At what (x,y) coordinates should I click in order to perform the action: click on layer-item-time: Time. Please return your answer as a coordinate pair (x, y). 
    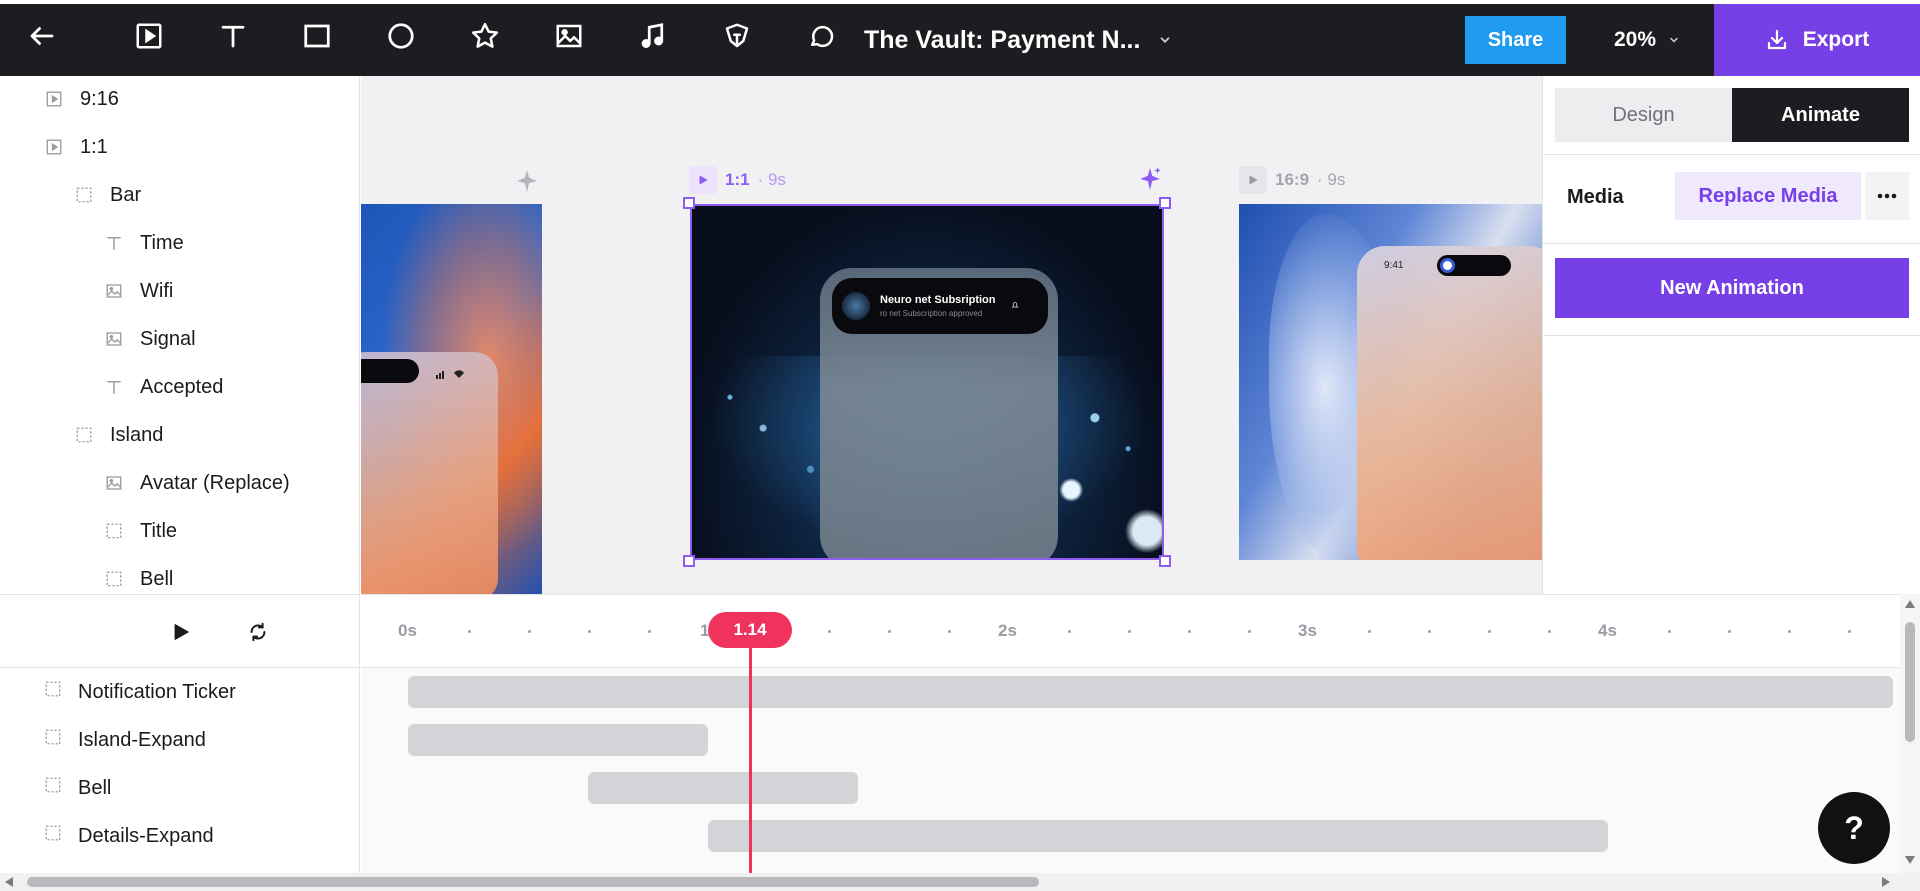
    Looking at the image, I should click on (144, 243).